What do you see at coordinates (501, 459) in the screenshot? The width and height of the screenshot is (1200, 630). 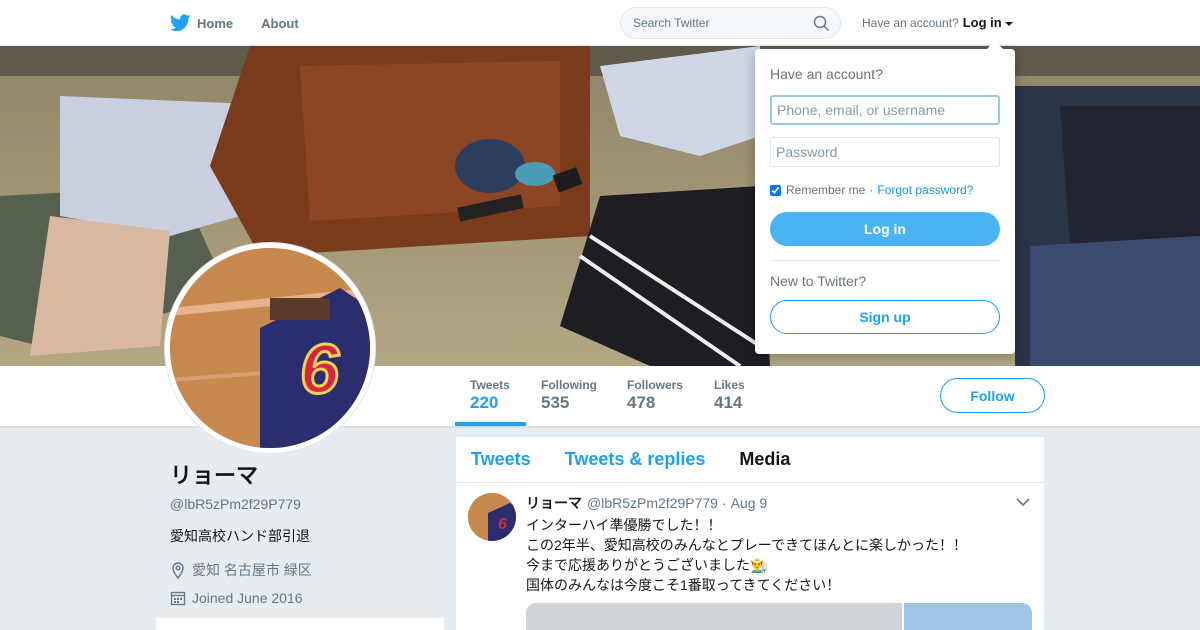 I see `tab-tweets: Tweets` at bounding box center [501, 459].